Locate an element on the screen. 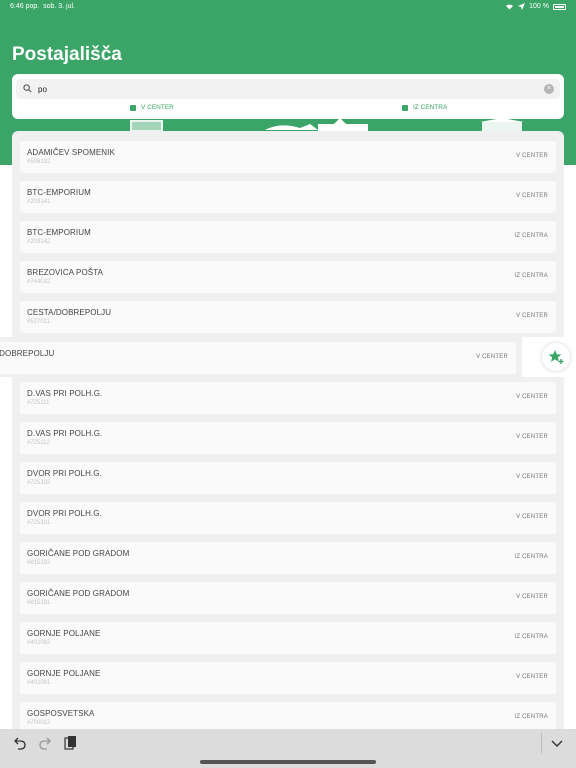 This screenshot has height=768, width=576. home-indicator is located at coordinates (288, 762).